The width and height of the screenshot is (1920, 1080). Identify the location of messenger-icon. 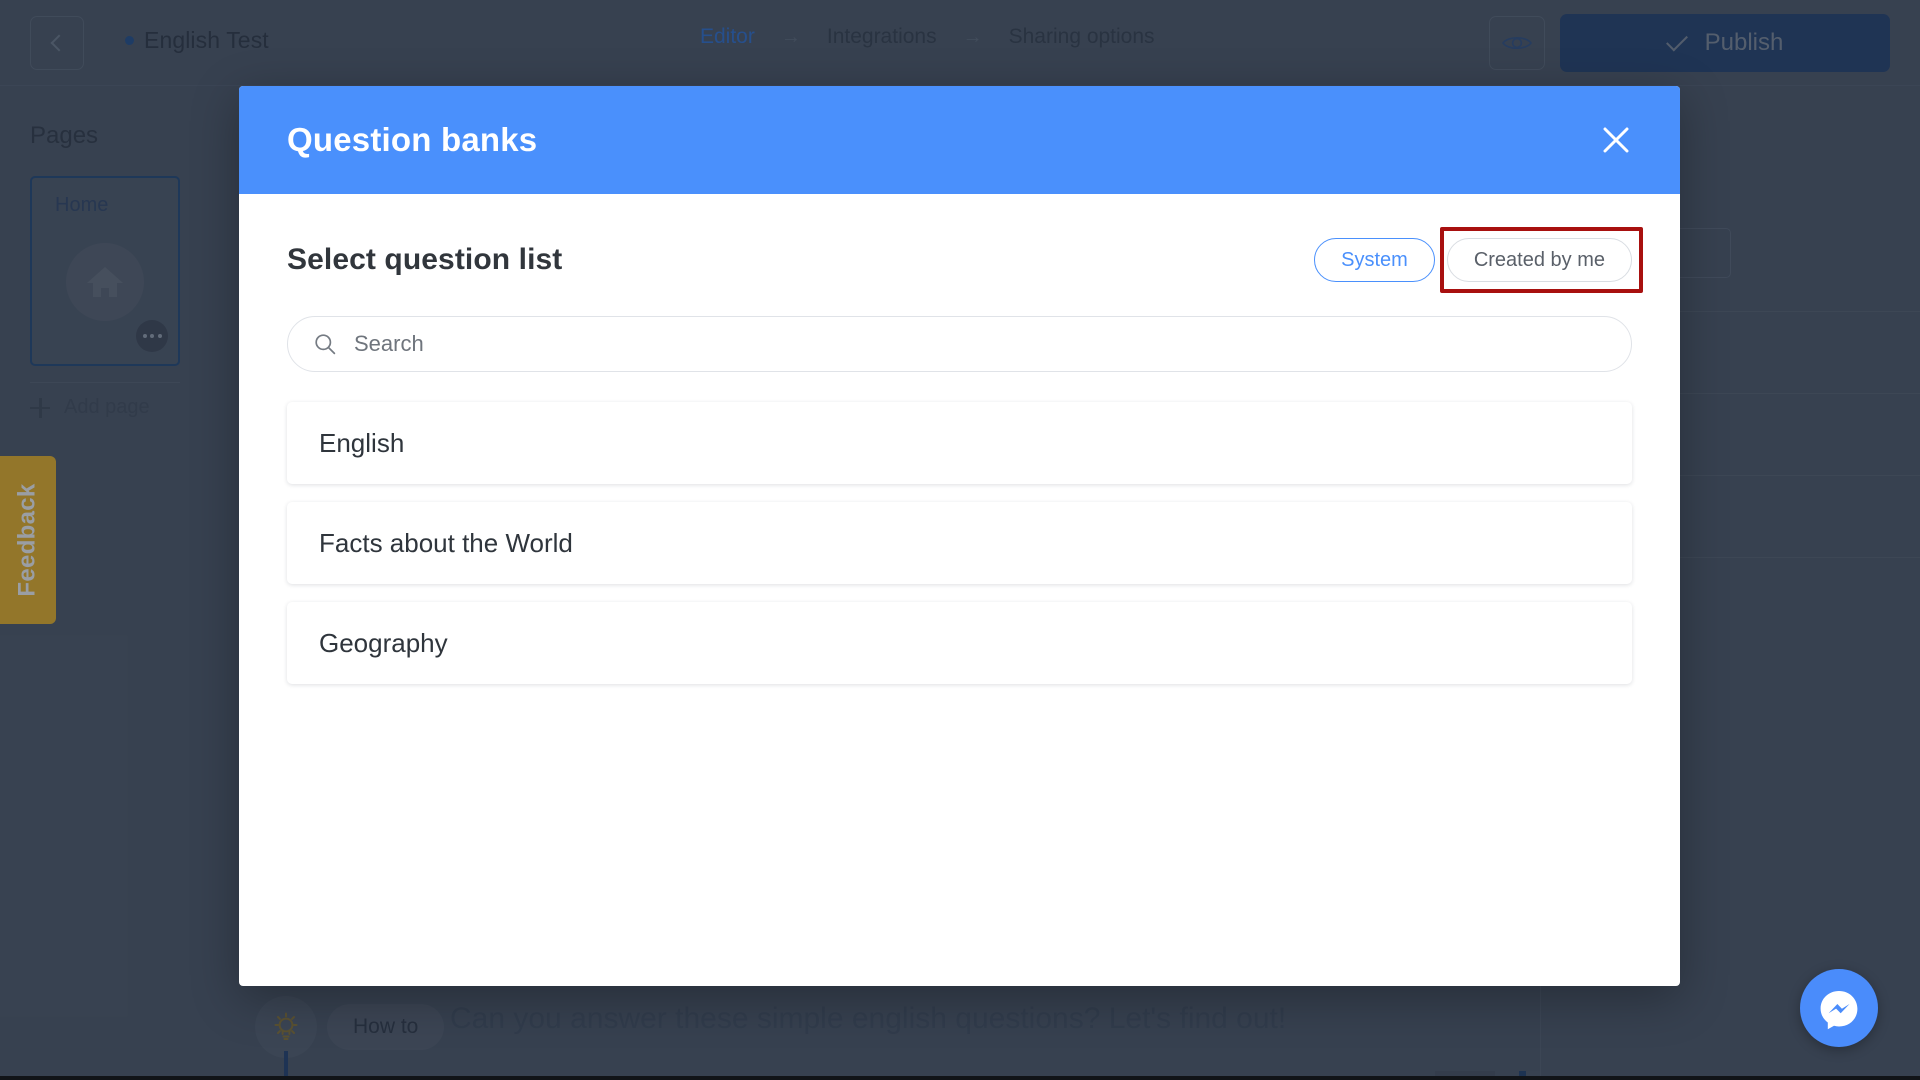
(1839, 1010).